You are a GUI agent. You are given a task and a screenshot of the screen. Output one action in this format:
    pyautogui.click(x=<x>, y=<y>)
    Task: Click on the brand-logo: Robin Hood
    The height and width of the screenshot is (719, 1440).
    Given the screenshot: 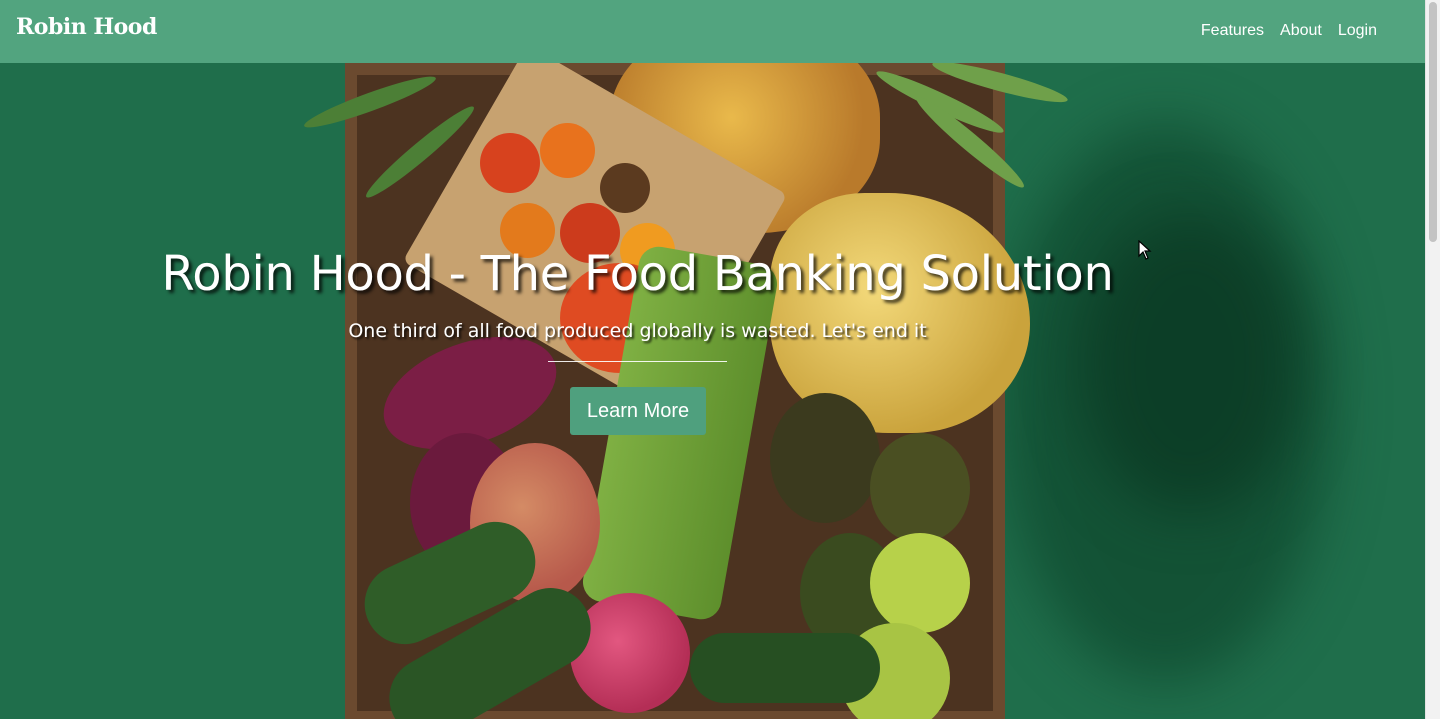 What is the action you would take?
    pyautogui.click(x=86, y=27)
    